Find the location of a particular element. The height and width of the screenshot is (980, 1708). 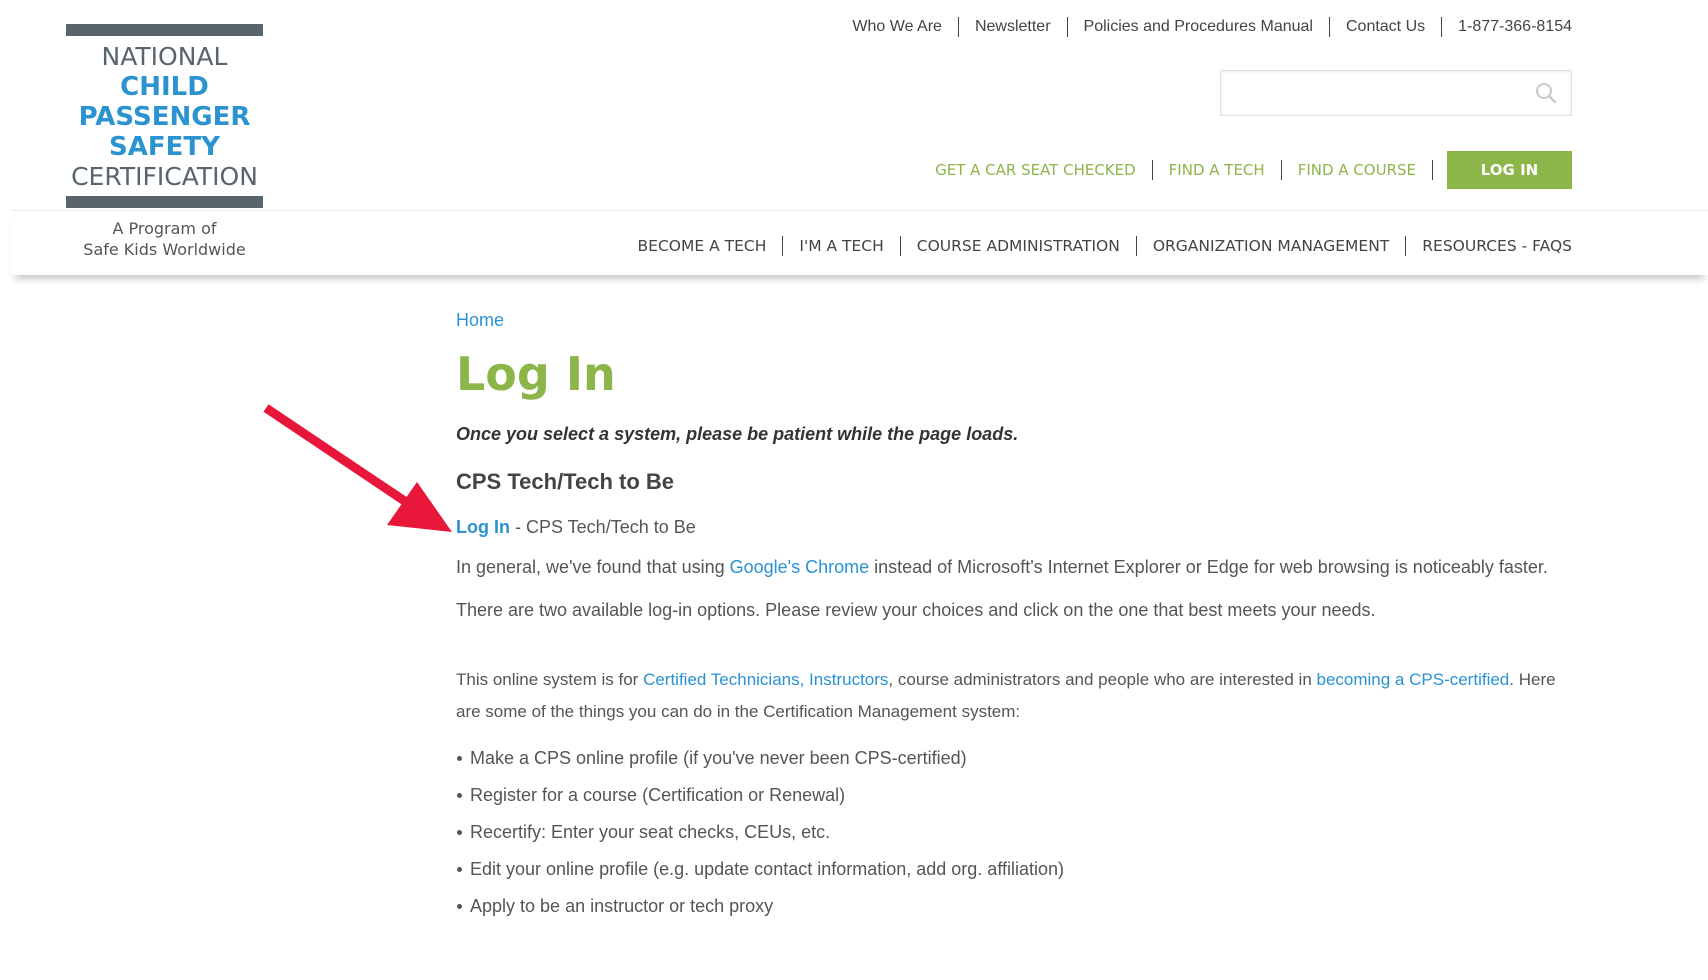

section-title: CPS Tech/Tech to Be is located at coordinates (565, 481).